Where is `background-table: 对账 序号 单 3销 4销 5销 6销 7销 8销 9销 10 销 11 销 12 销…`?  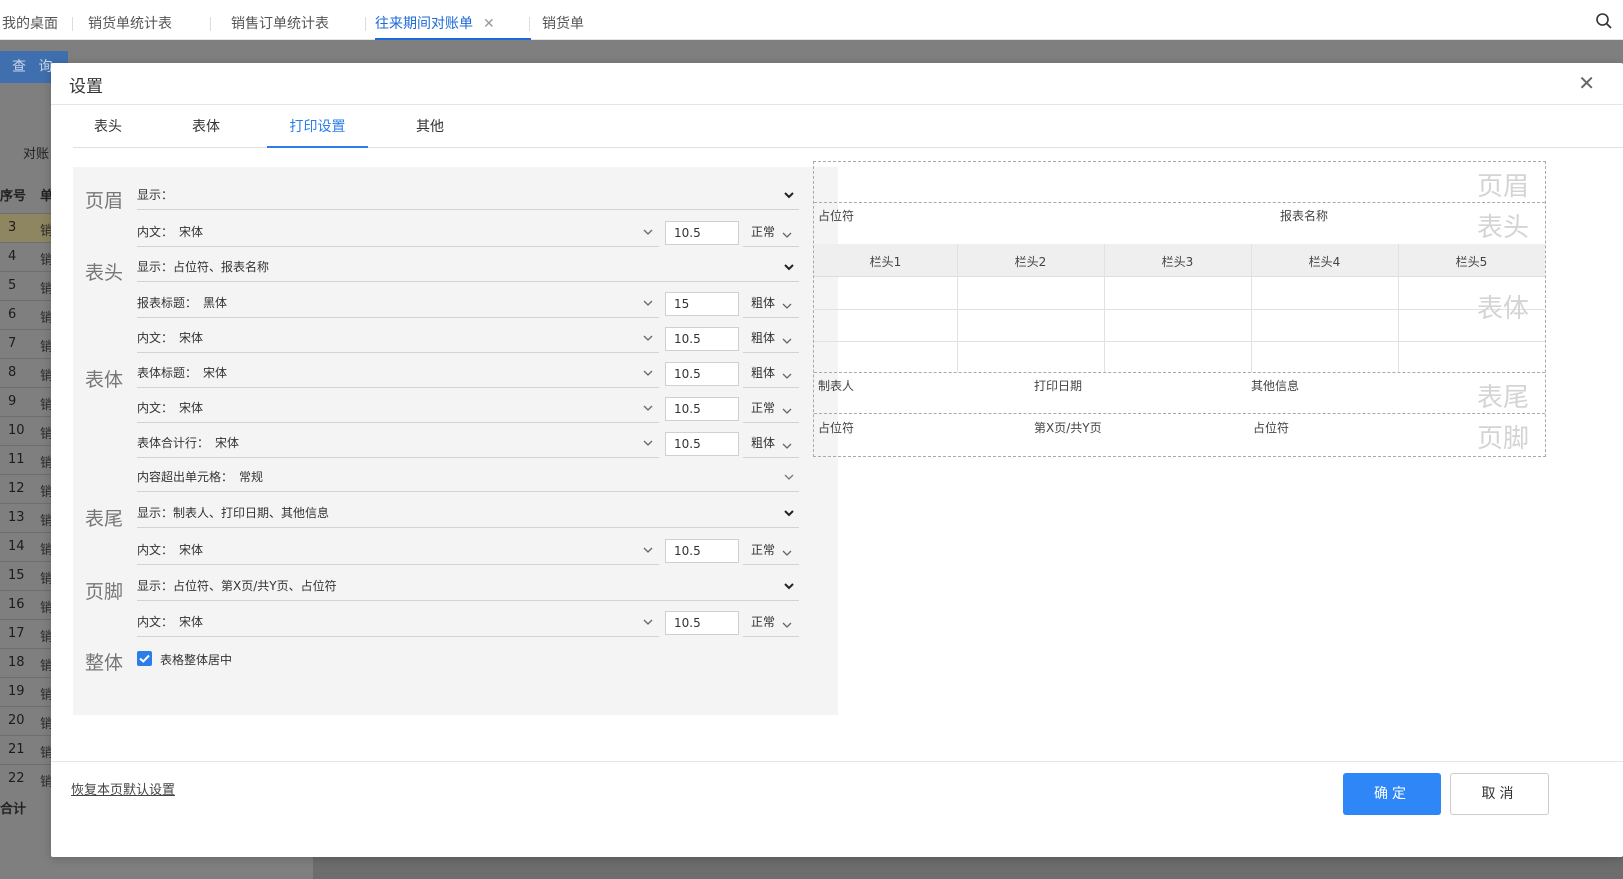
background-table: 对账 序号 单 3销 4销 5销 6销 7销 8销 9销 10 销 11 销 12 销… is located at coordinates (26, 459).